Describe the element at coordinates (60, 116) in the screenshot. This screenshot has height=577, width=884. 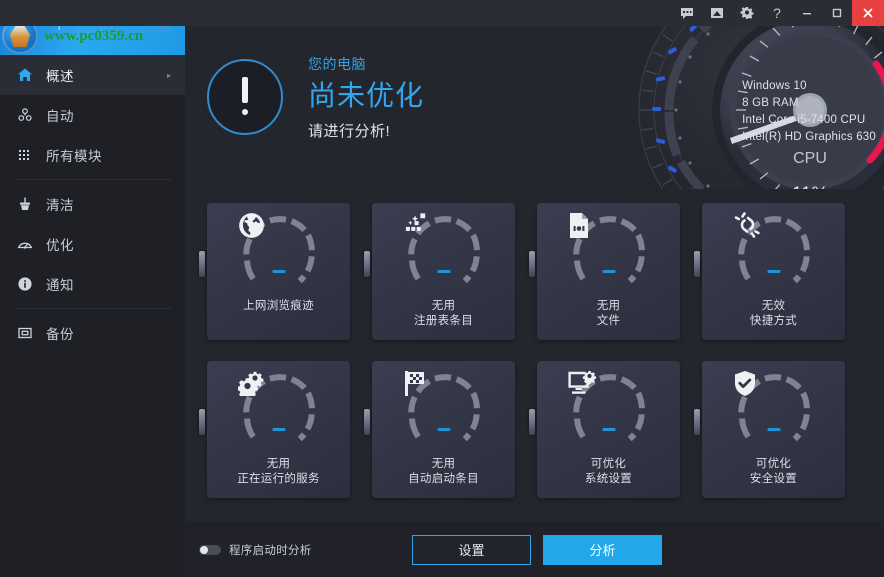
I see `sidebar-label-auto: 自动` at that location.